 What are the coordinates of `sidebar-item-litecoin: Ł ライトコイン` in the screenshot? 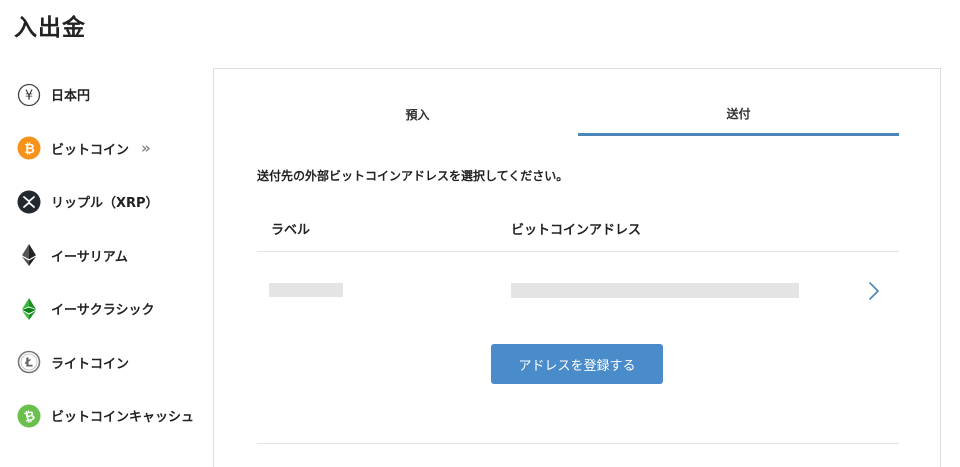 It's located at (106, 363).